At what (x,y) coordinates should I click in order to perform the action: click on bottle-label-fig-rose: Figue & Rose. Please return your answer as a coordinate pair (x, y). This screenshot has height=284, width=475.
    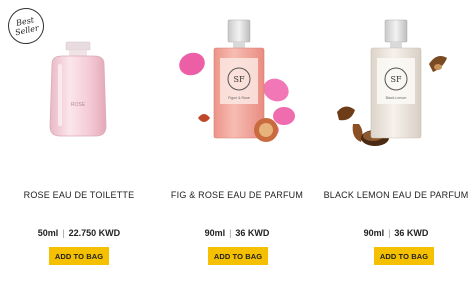
    Looking at the image, I should click on (239, 98).